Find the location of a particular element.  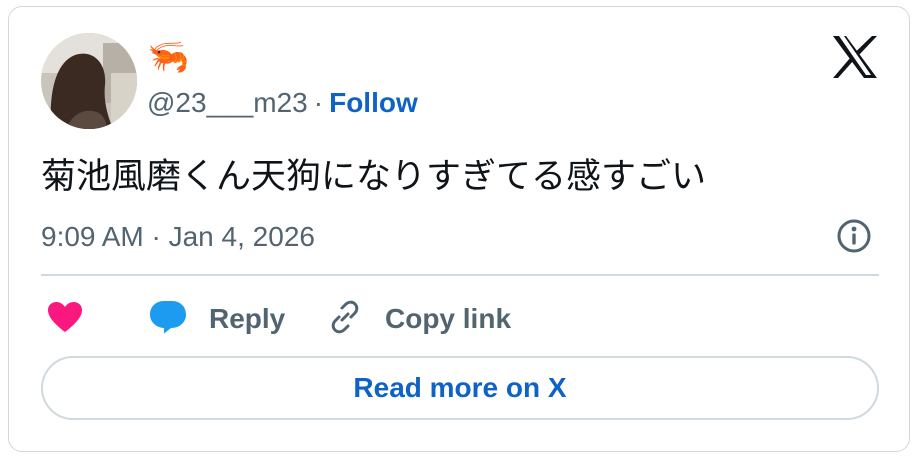

reply-label: Reply is located at coordinates (247, 318).